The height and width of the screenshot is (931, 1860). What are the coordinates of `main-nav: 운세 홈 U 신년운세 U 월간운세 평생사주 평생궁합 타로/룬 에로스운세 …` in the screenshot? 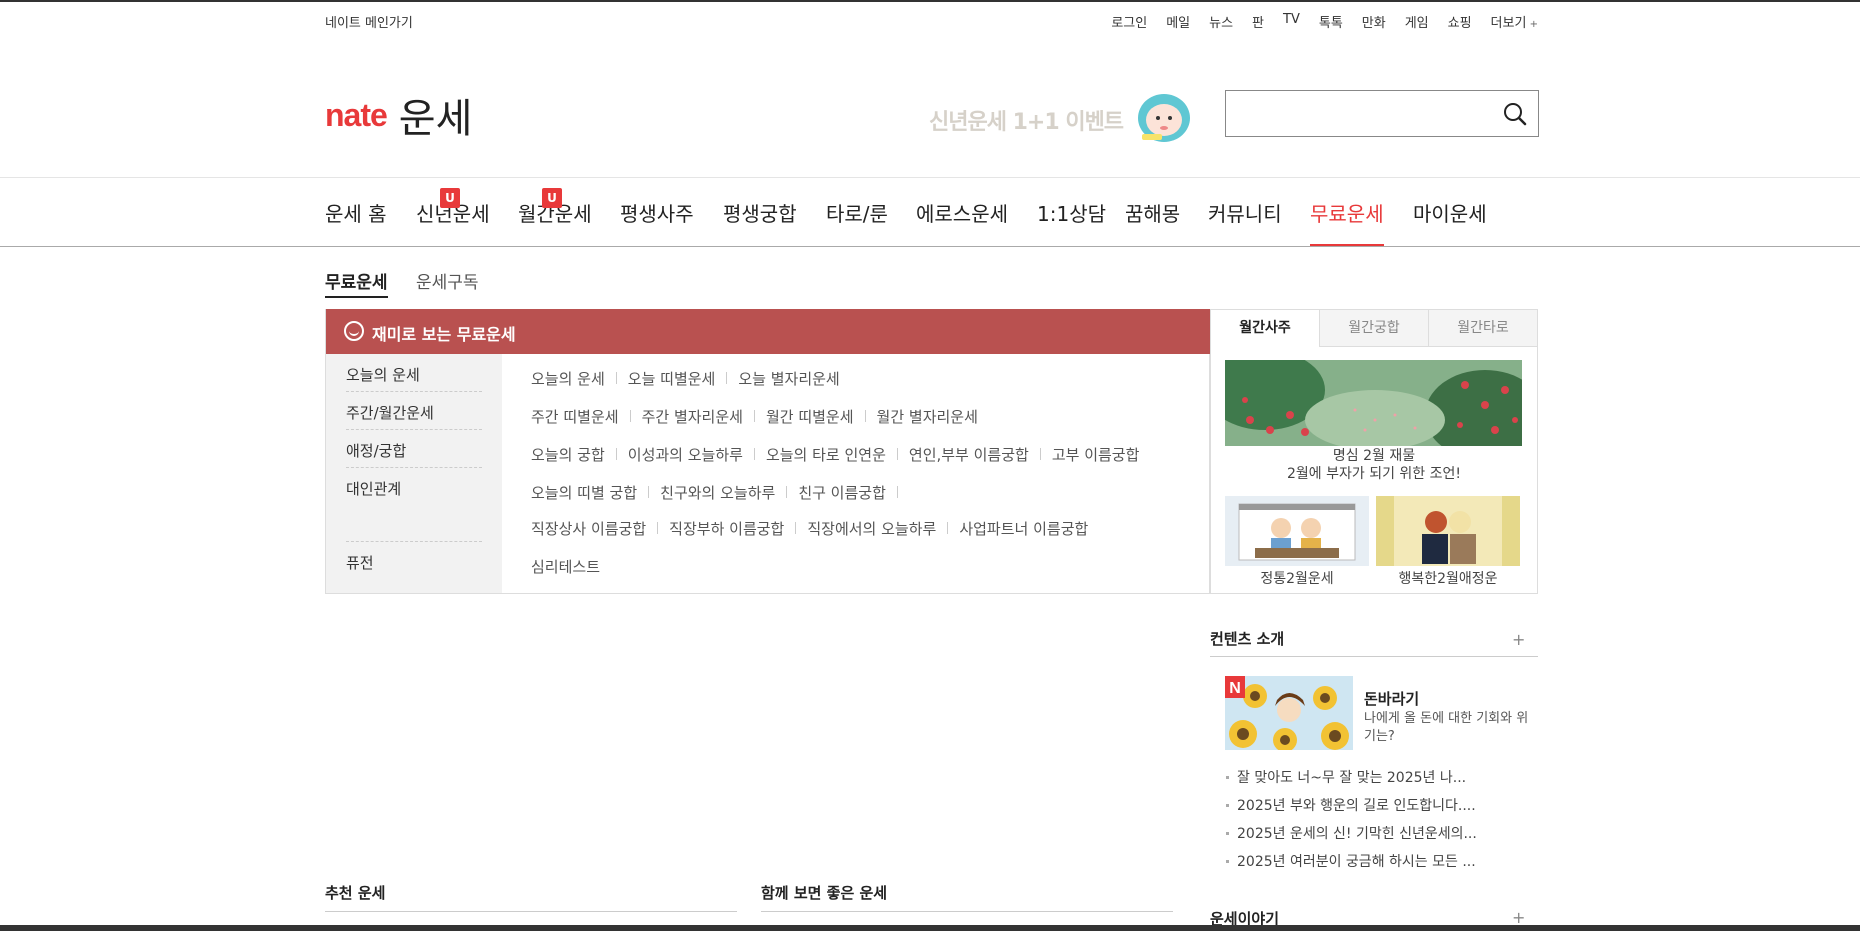 It's located at (931, 212).